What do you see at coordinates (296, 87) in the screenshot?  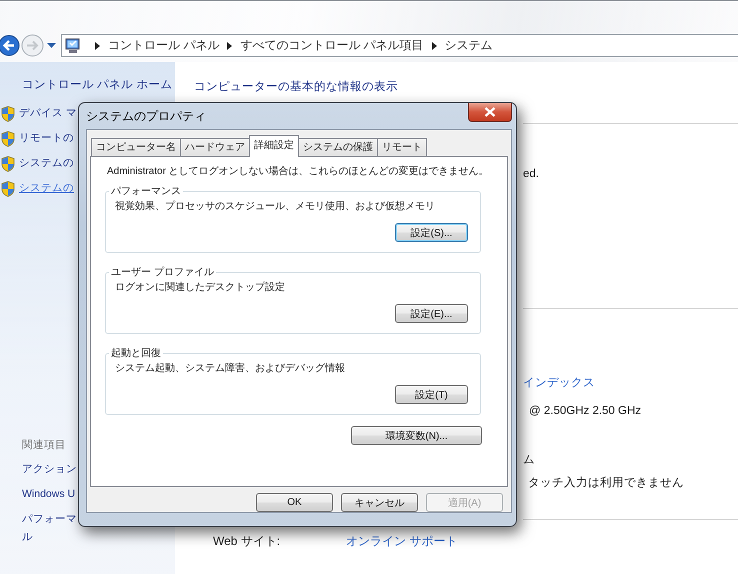 I see `page-heading: コンピューターの基本的な情報の表示` at bounding box center [296, 87].